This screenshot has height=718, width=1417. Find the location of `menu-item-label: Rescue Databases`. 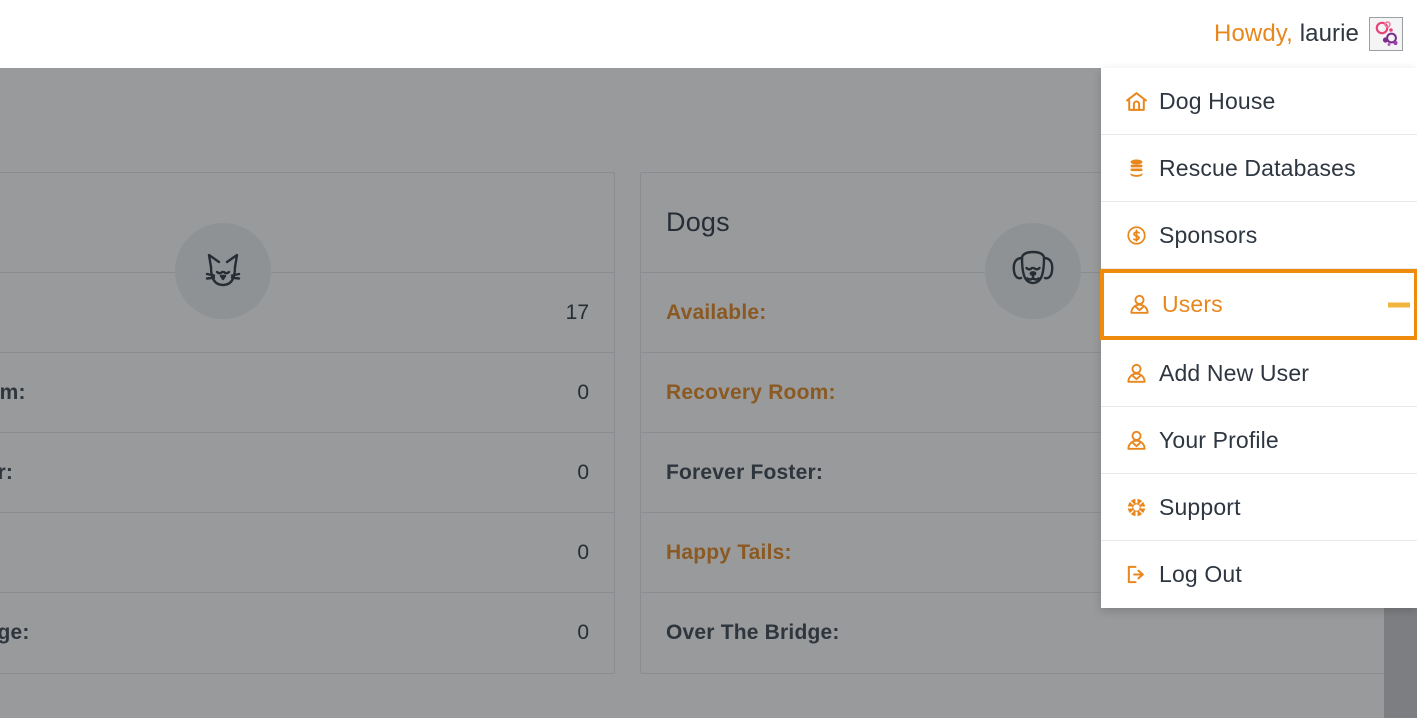

menu-item-label: Rescue Databases is located at coordinates (1257, 167).